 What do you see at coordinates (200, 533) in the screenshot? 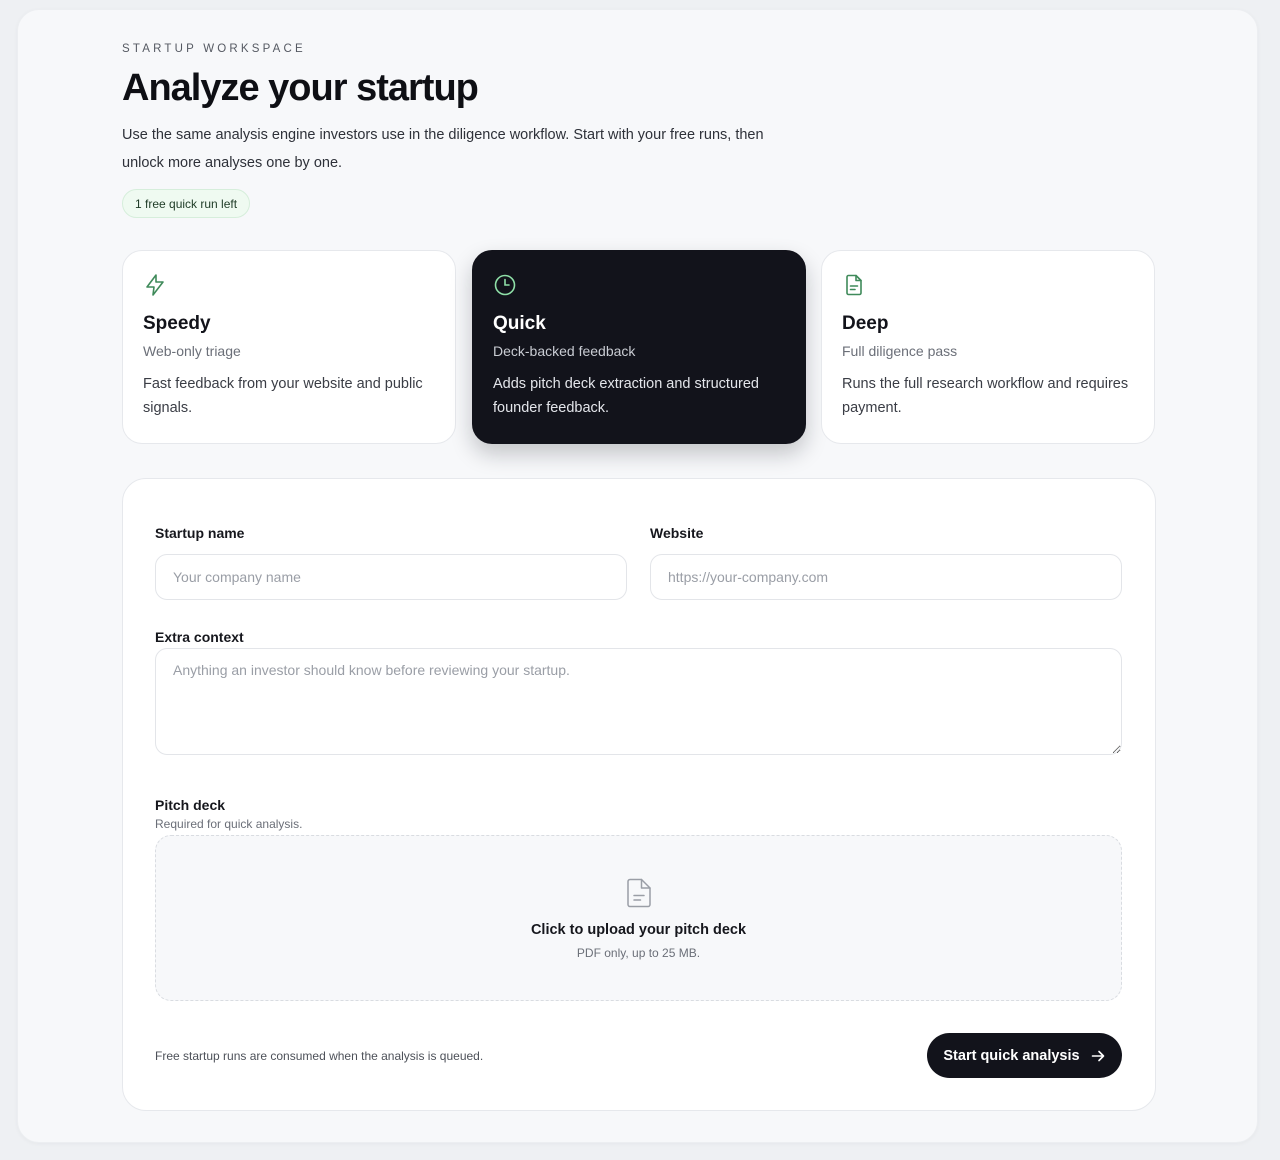
I see `startup-name-label: Startup name` at bounding box center [200, 533].